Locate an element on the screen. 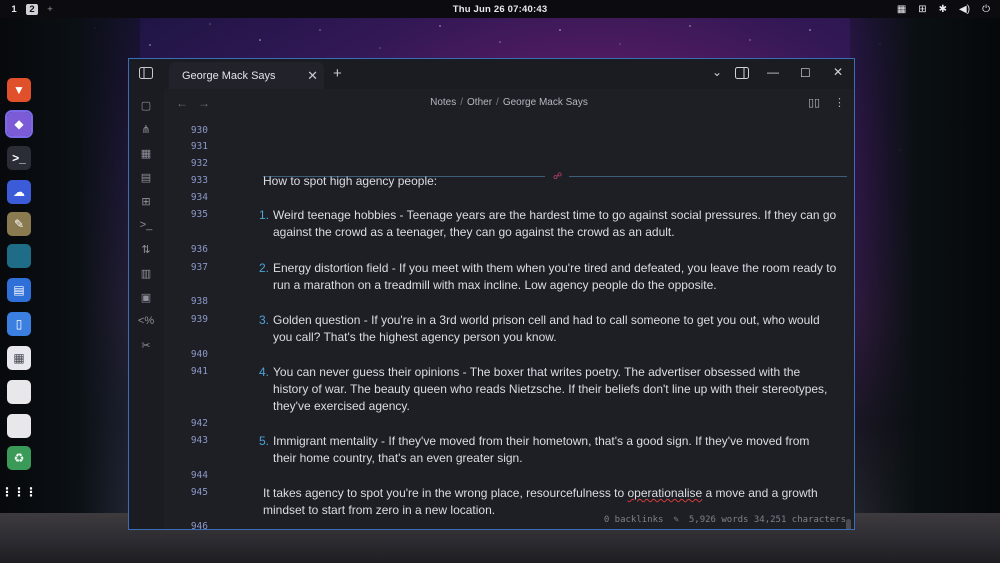  pencil-icon: ✎ is located at coordinates (675, 520).